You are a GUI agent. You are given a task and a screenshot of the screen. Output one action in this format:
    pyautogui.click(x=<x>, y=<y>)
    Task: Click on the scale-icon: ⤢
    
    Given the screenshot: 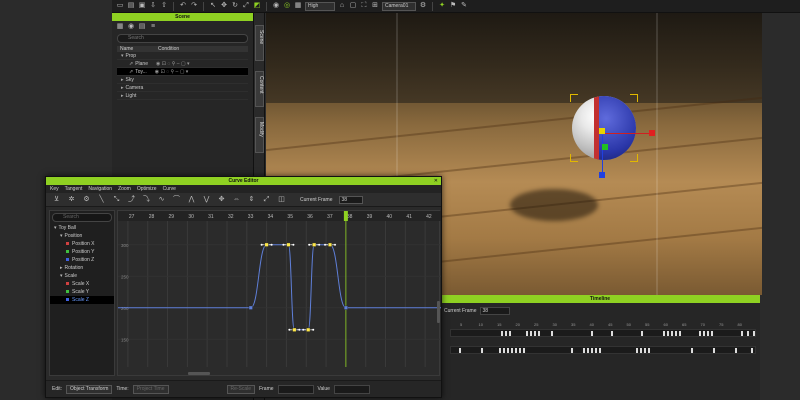 What is the action you would take?
    pyautogui.click(x=246, y=6)
    